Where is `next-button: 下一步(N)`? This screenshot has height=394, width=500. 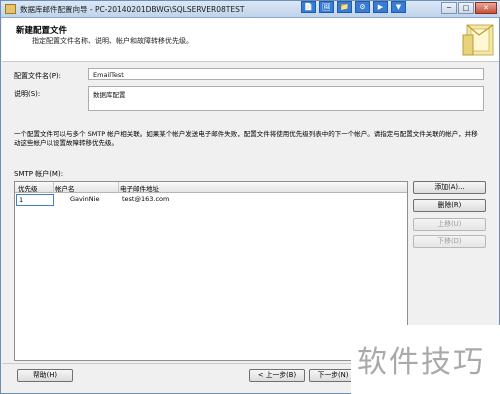
next-button: 下一步(N) is located at coordinates (333, 375).